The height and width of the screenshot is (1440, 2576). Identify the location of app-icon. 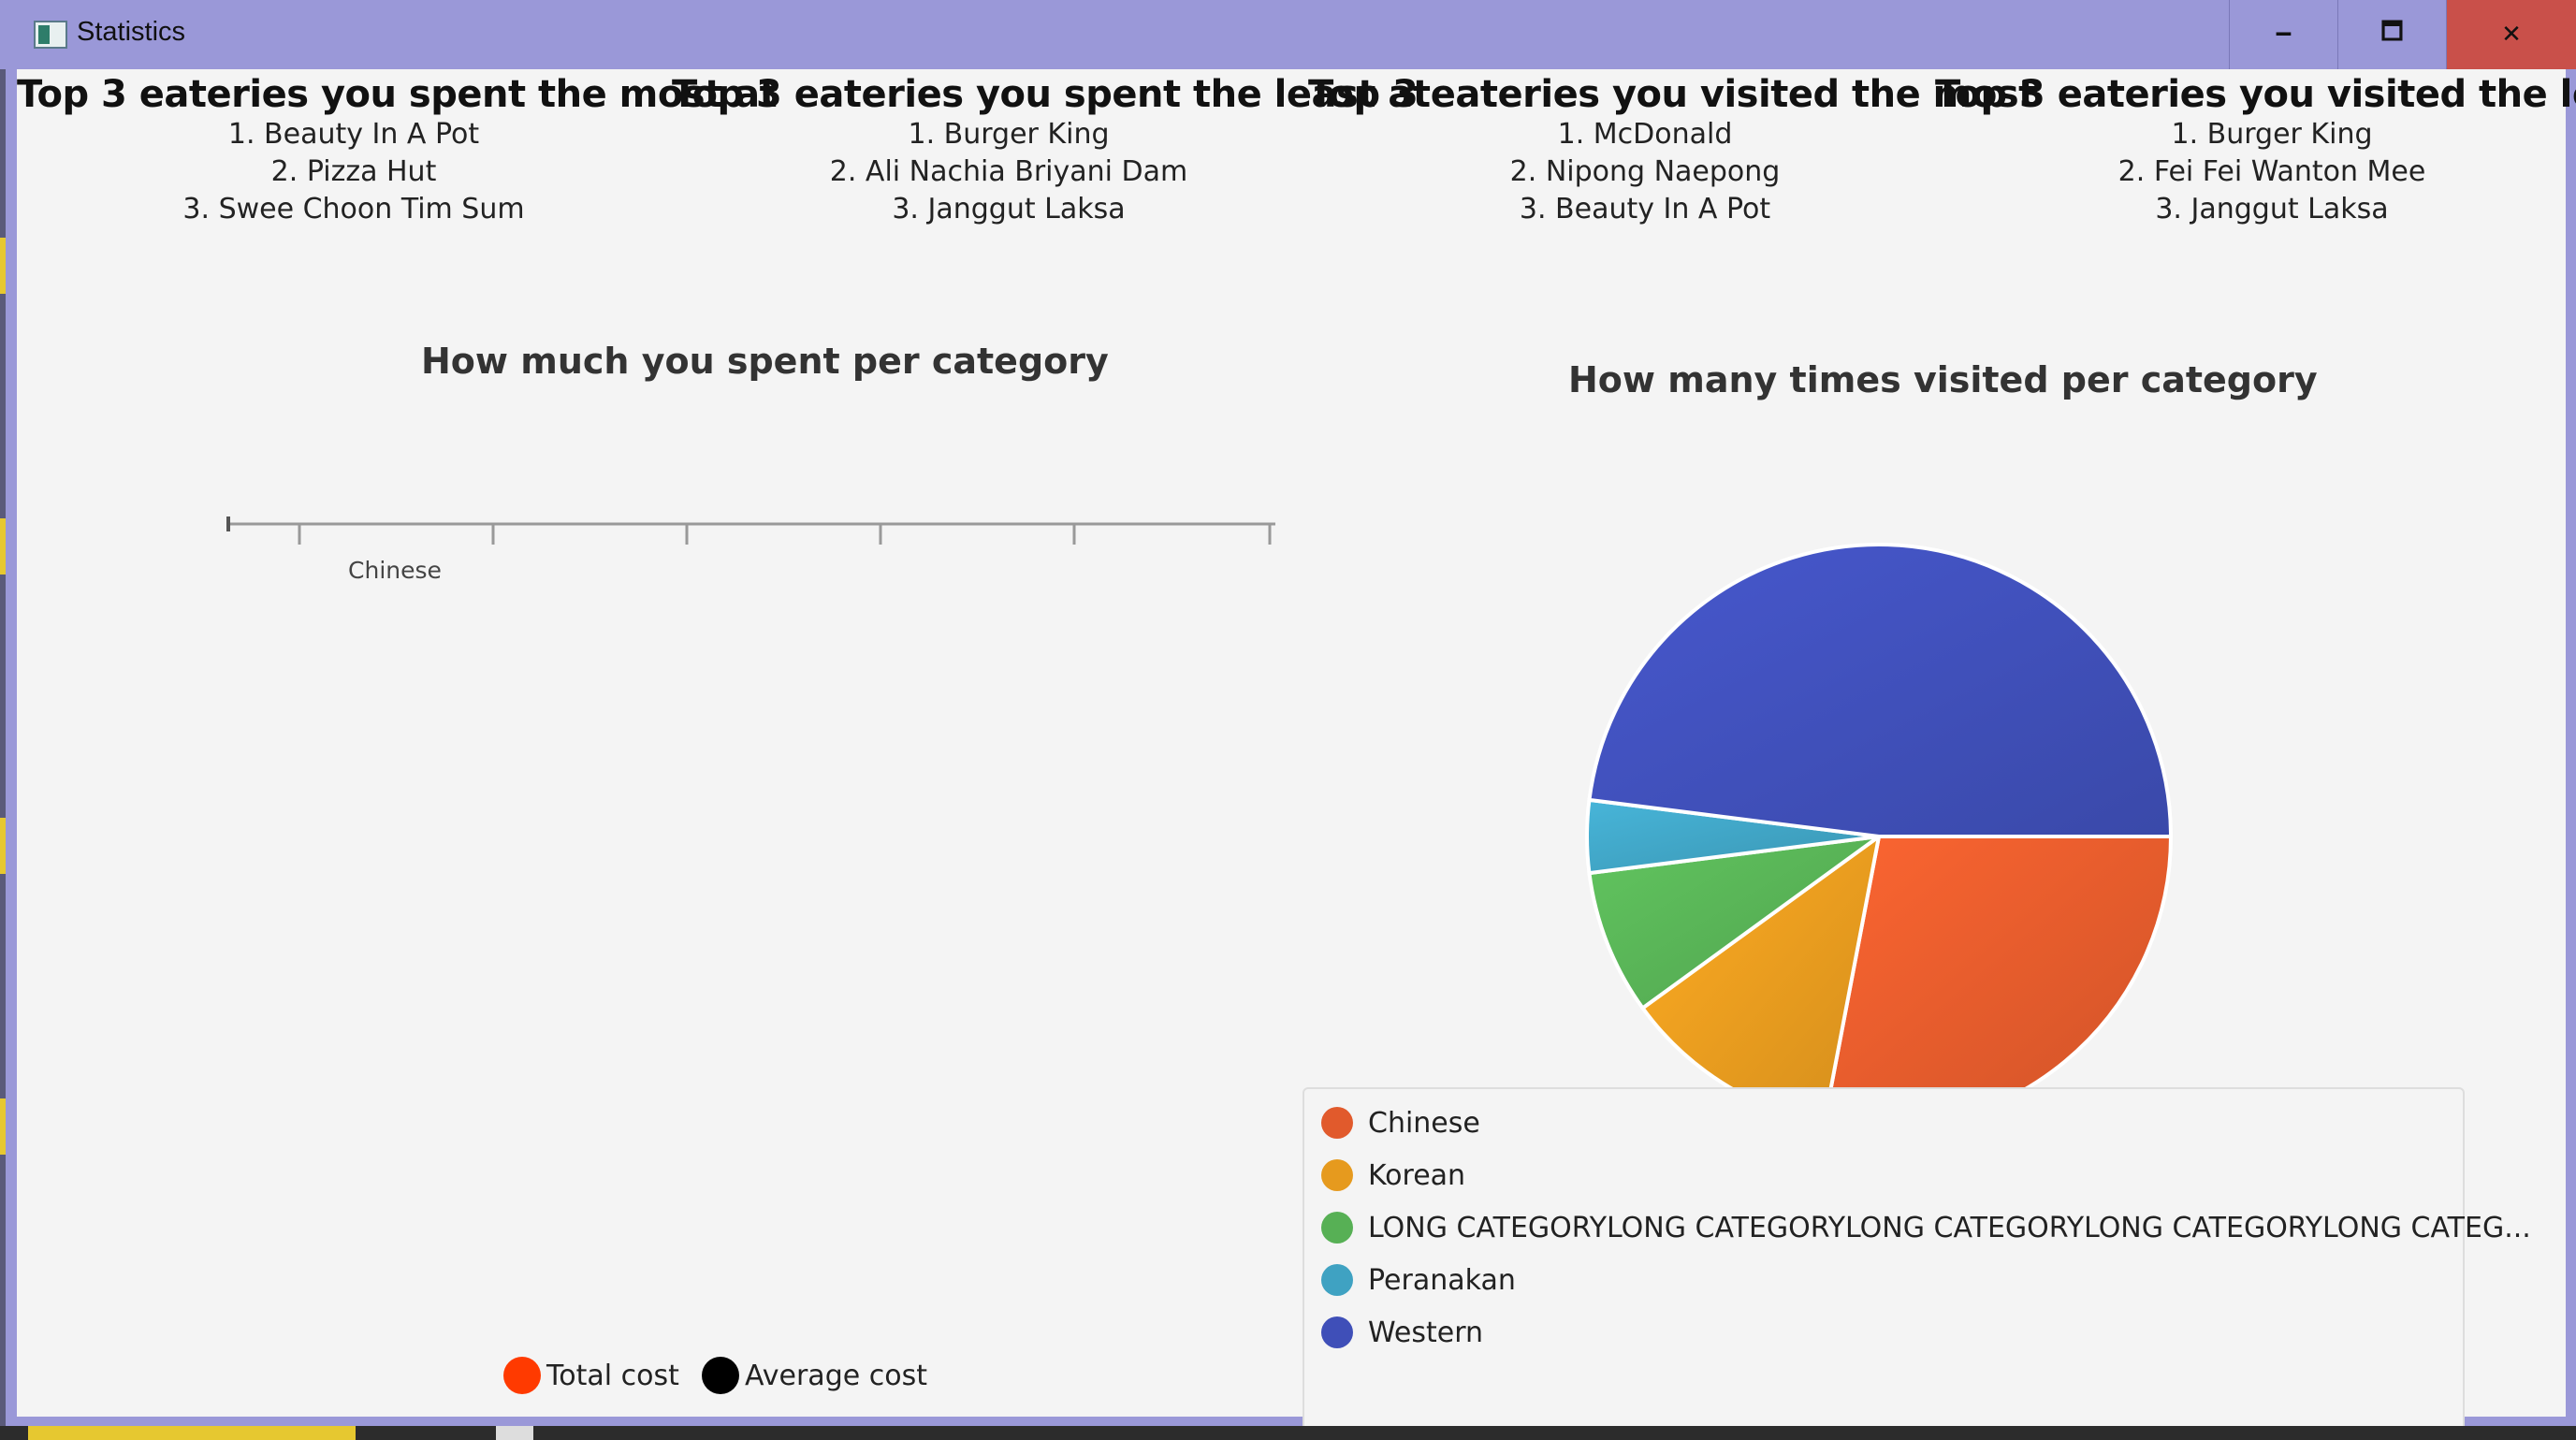
(50, 35).